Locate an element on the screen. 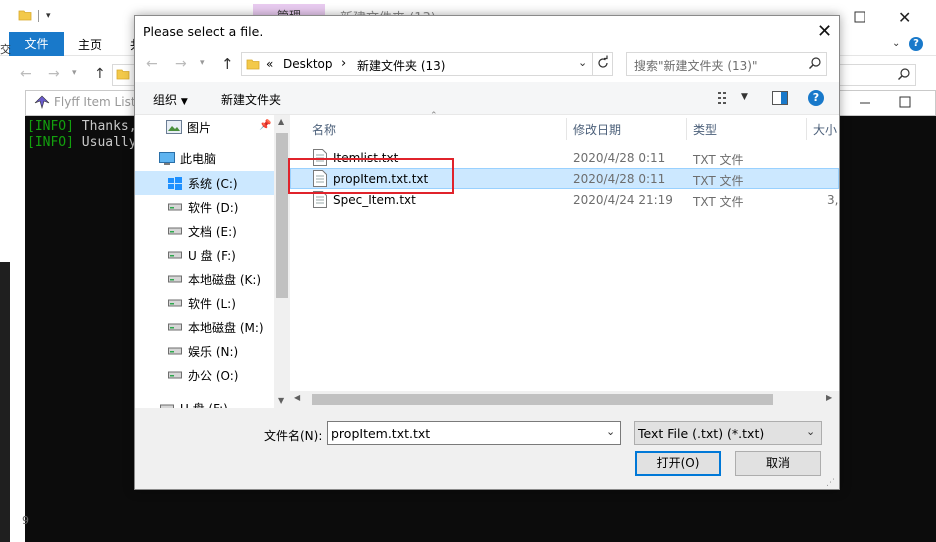  organize-button: 组织 ▼ is located at coordinates (170, 99).